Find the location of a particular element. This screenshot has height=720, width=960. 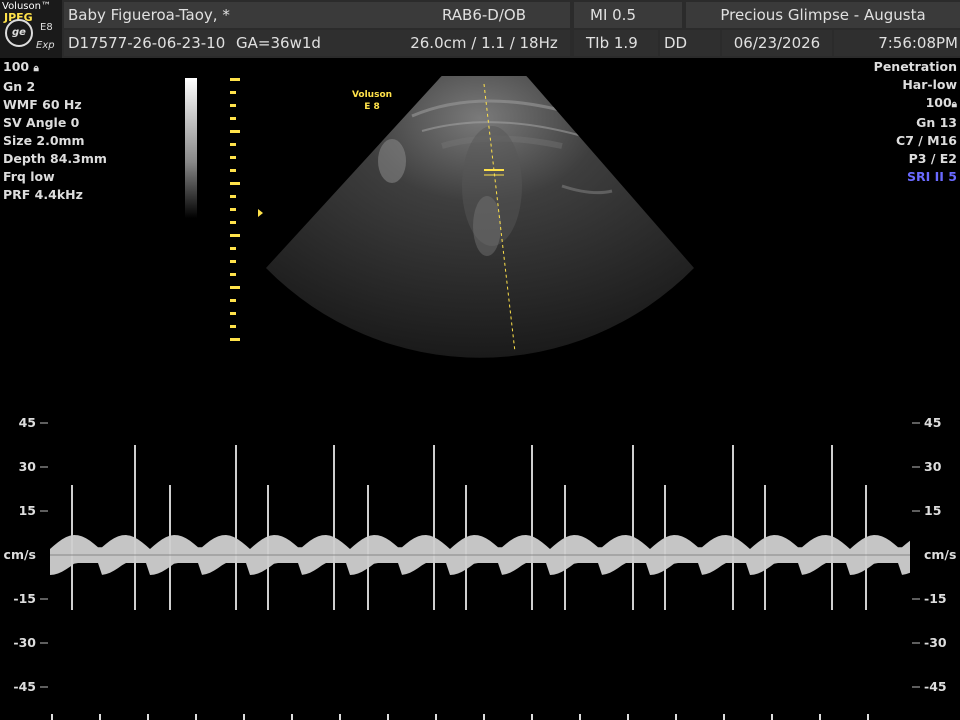

velocity-tick-label-right: -30 is located at coordinates (935, 642).